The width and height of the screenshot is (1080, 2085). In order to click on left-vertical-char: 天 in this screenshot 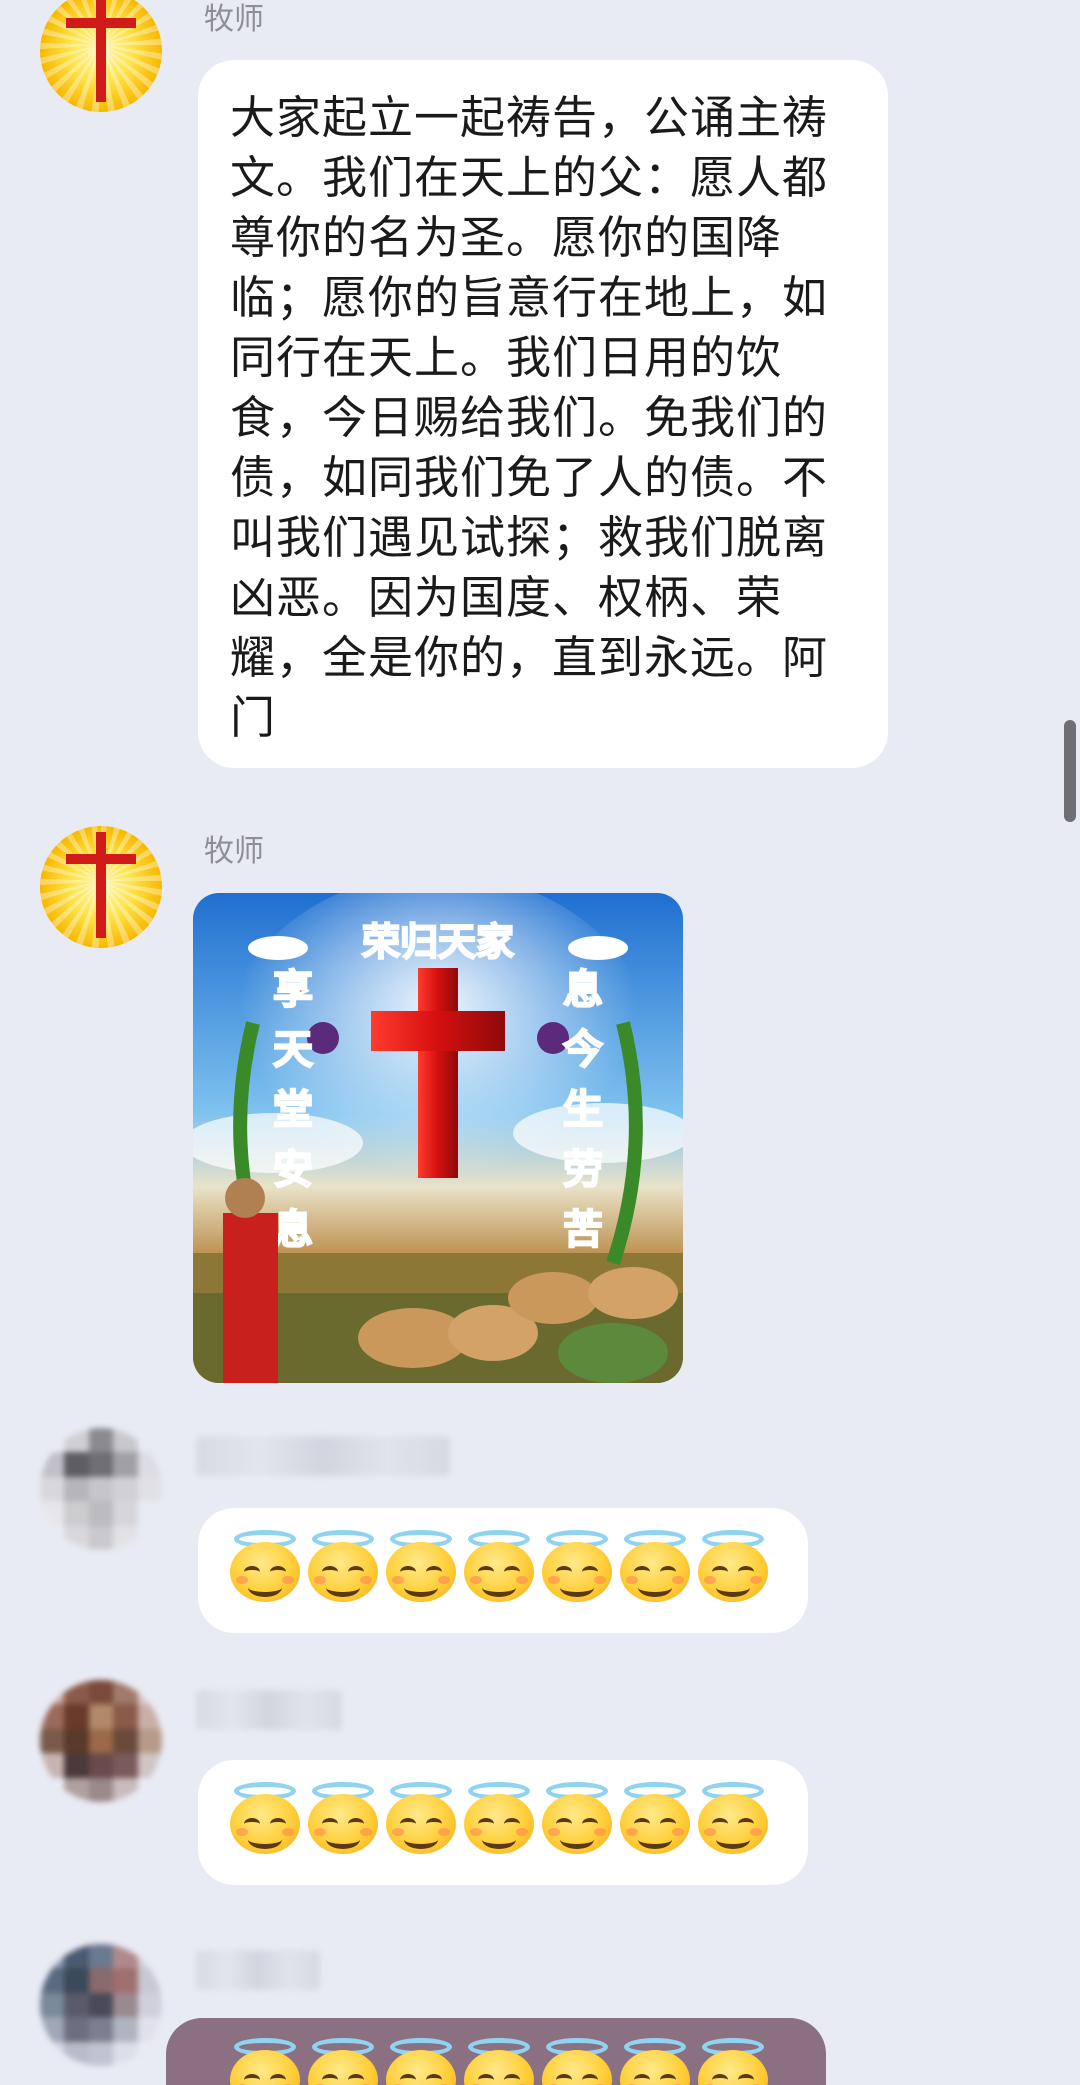, I will do `click(293, 1050)`.